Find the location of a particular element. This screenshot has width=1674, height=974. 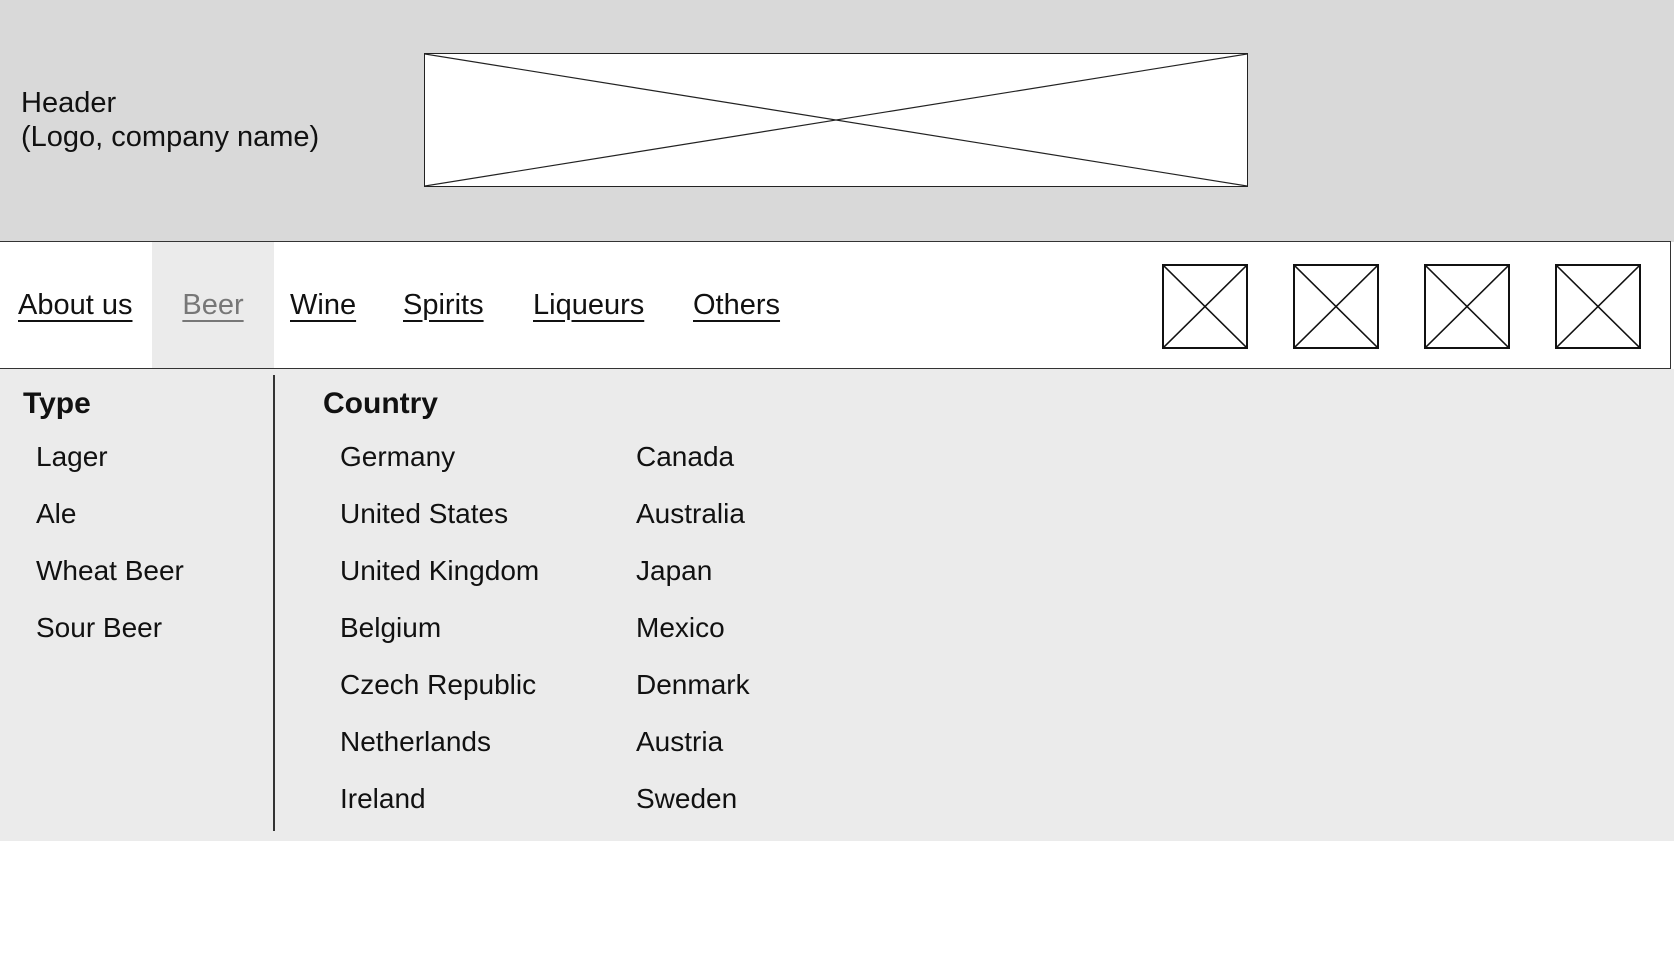

country-item-germany: Germany is located at coordinates (397, 457).